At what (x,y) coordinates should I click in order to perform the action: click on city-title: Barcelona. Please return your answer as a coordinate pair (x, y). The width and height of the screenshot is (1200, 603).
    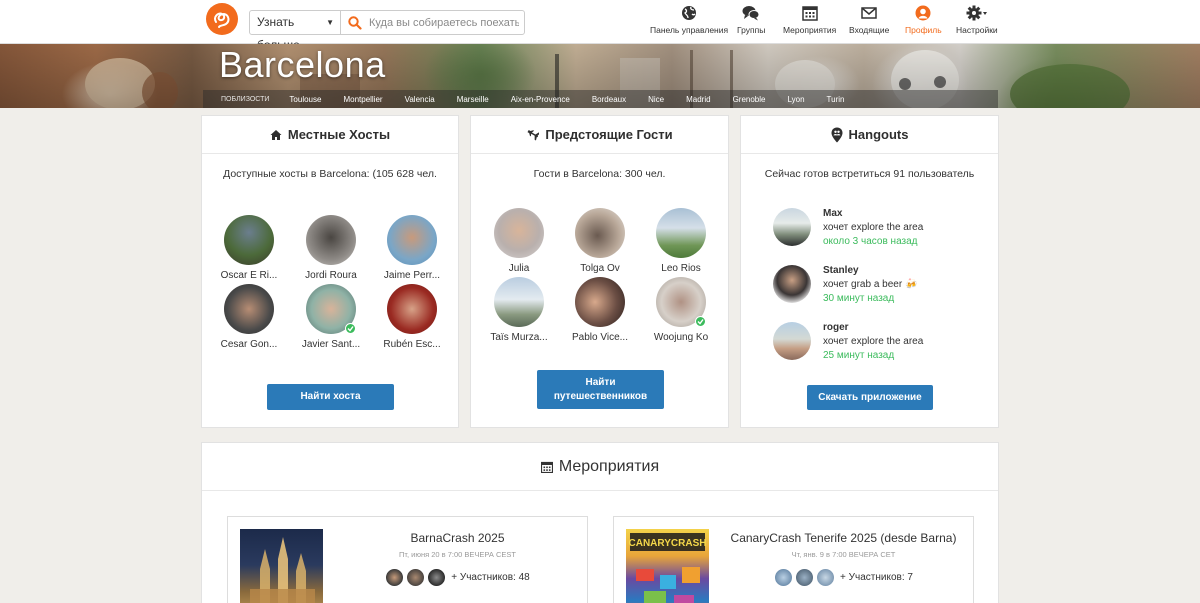
    Looking at the image, I should click on (302, 64).